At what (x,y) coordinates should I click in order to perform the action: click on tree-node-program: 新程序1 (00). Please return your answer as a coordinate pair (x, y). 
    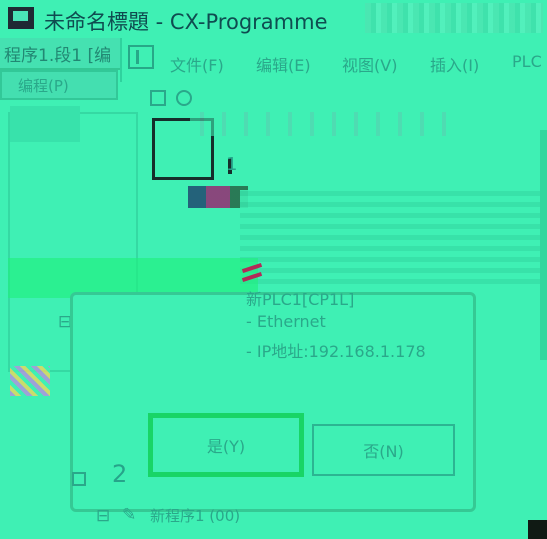
    Looking at the image, I should click on (195, 515).